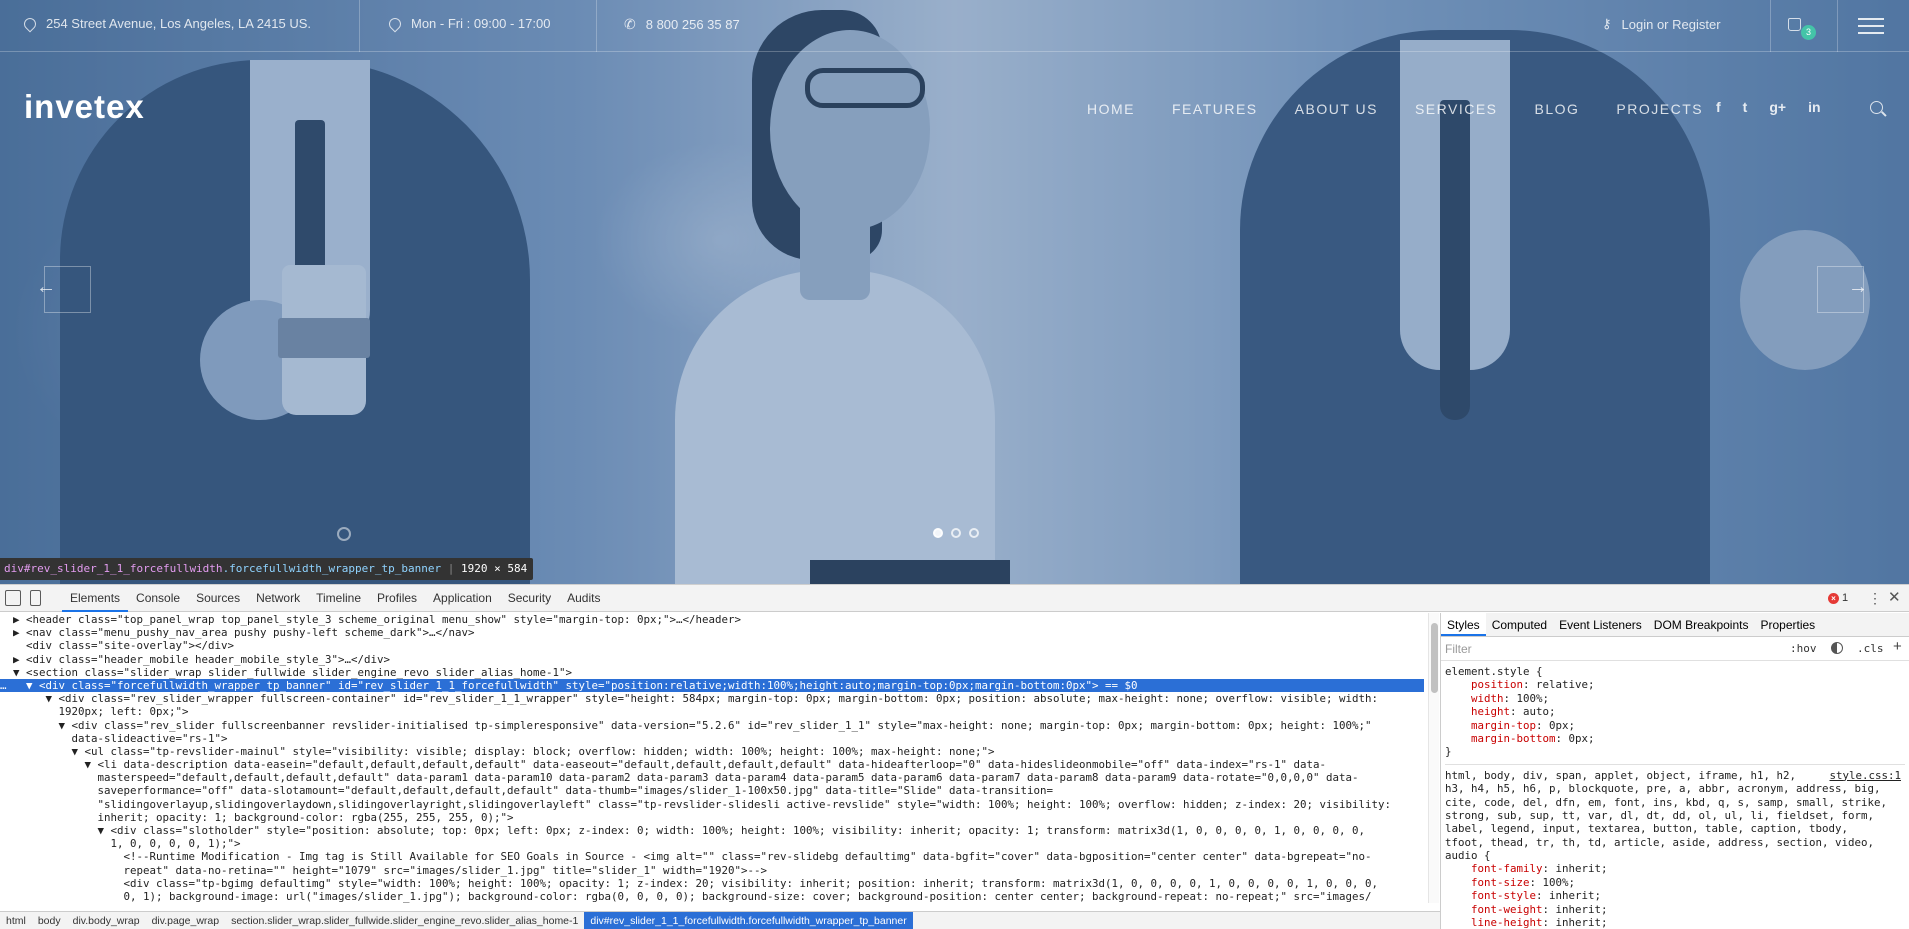 The width and height of the screenshot is (1909, 929). What do you see at coordinates (1503, 895) in the screenshot?
I see `css-property-name: font-style` at bounding box center [1503, 895].